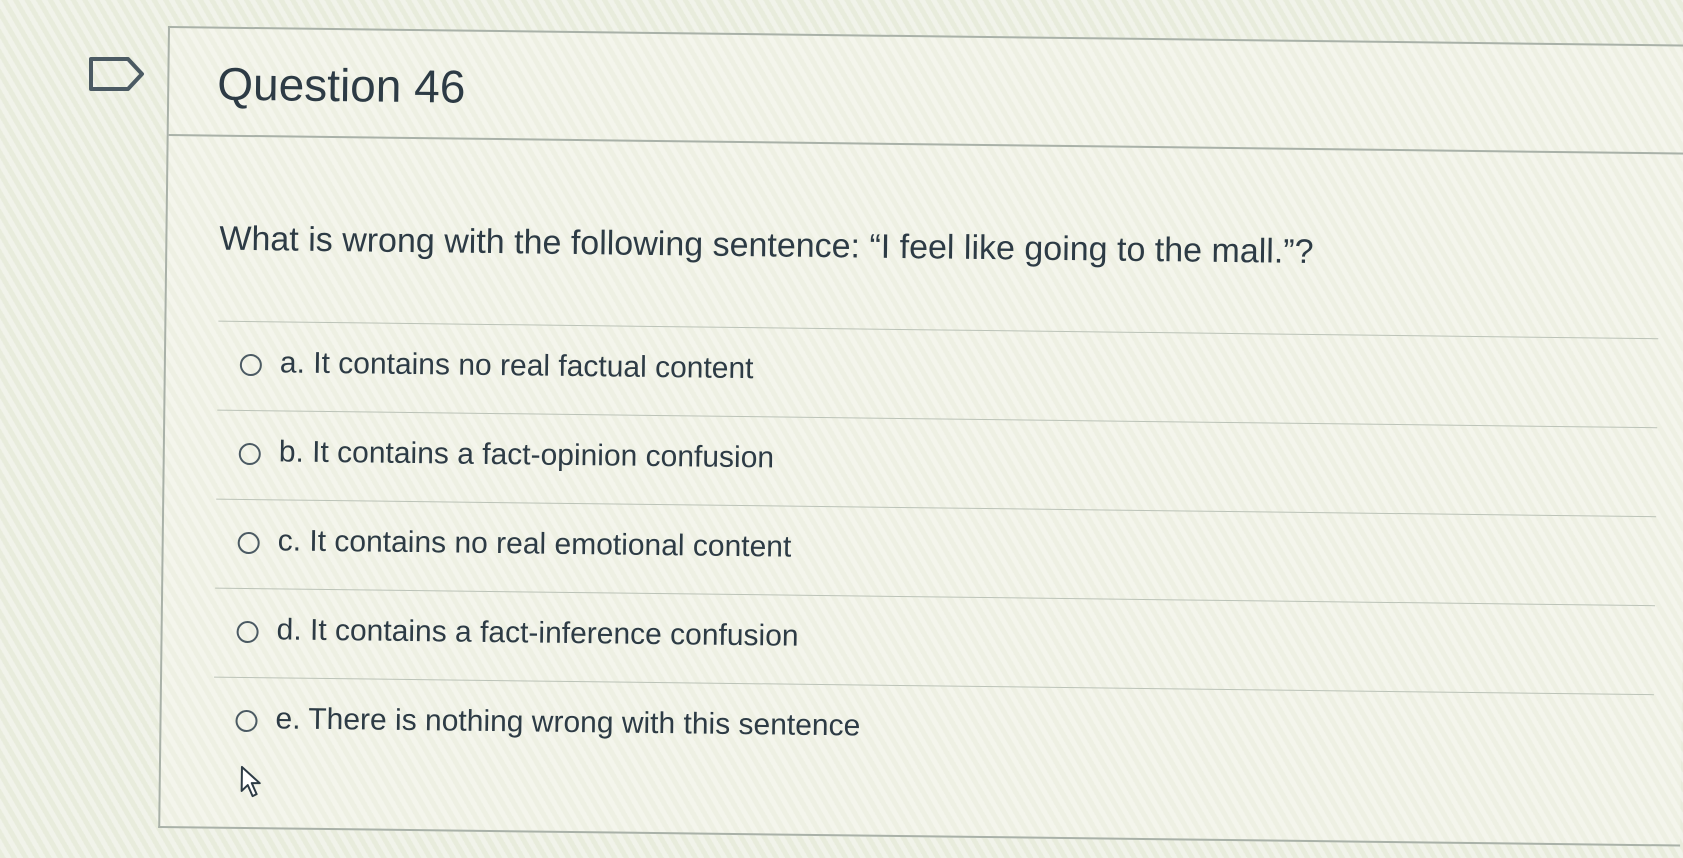 The width and height of the screenshot is (1683, 858). Describe the element at coordinates (938, 374) in the screenshot. I see `answer-option-a: a. It contains no real factual content` at that location.